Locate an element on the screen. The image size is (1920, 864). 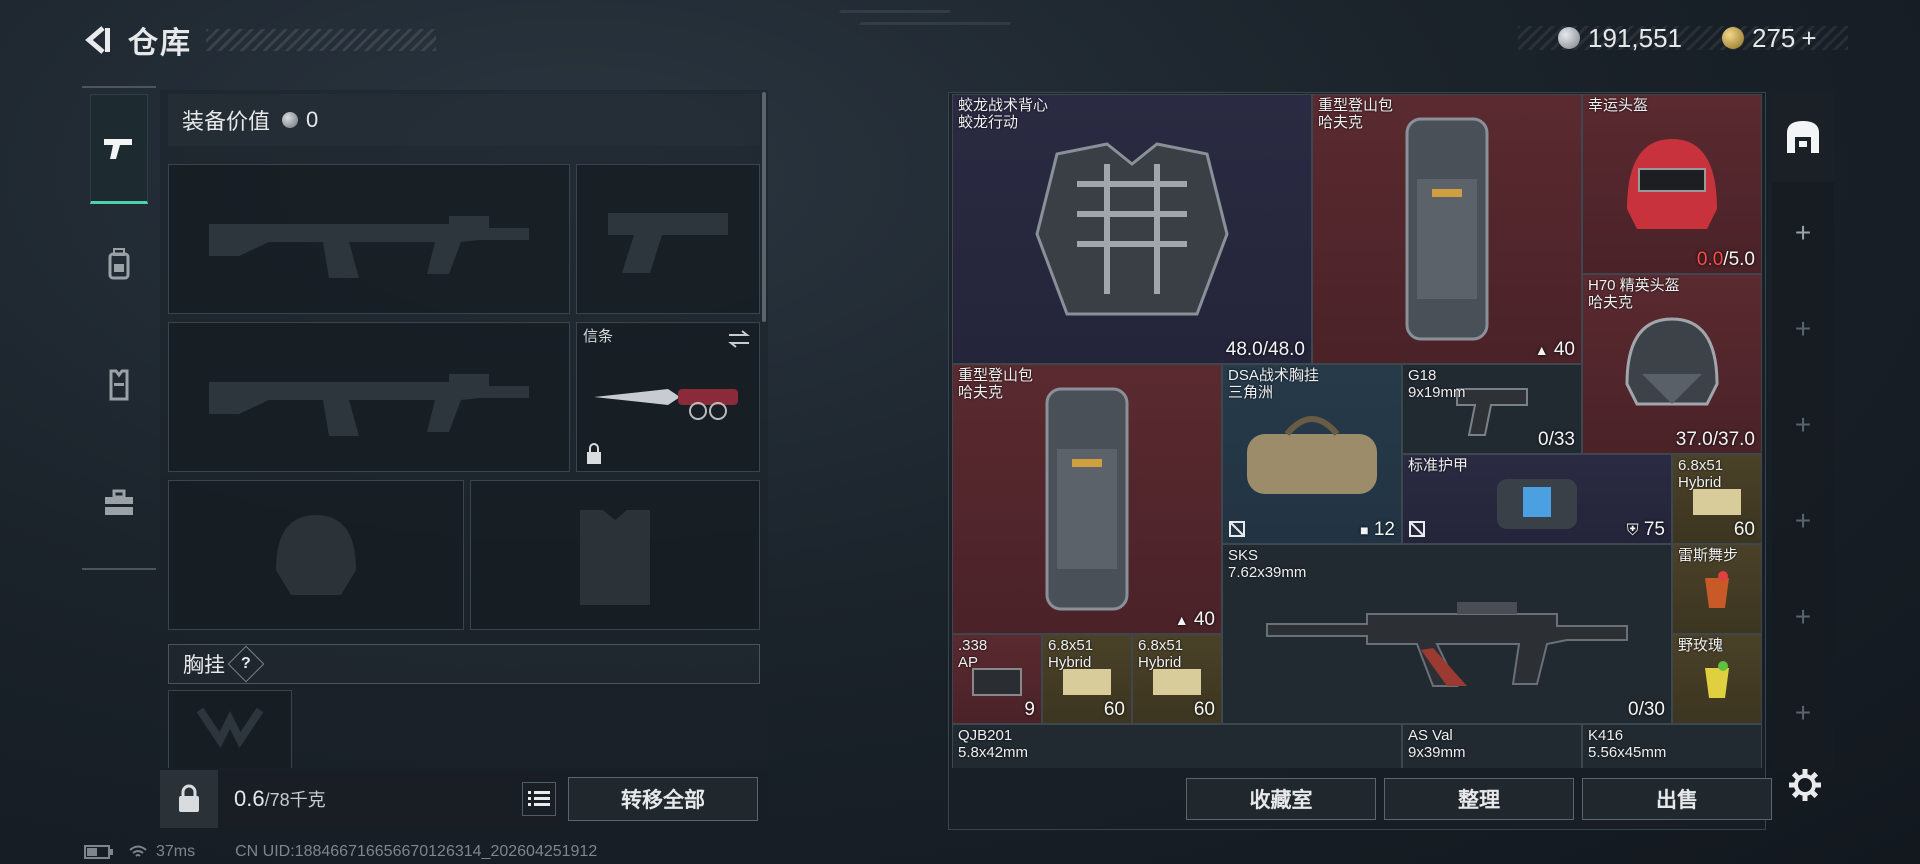
tactical-vest-icon is located at coordinates (1132, 229).